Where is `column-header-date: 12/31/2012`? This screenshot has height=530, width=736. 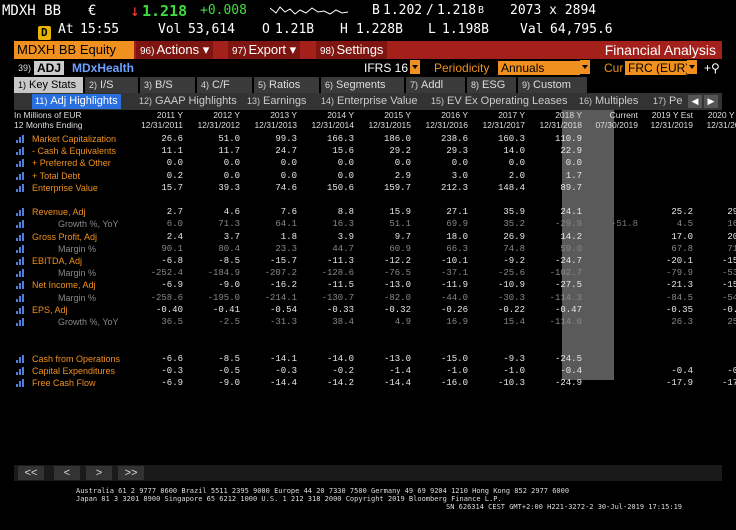
column-header-date: 12/31/2012 is located at coordinates (218, 125).